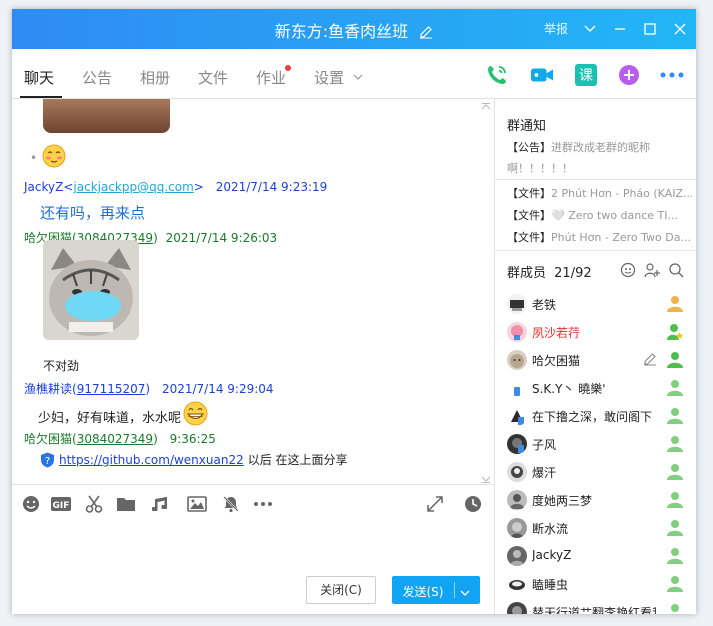 The width and height of the screenshot is (713, 626). Describe the element at coordinates (426, 33) in the screenshot. I see `edit-title-icon` at that location.